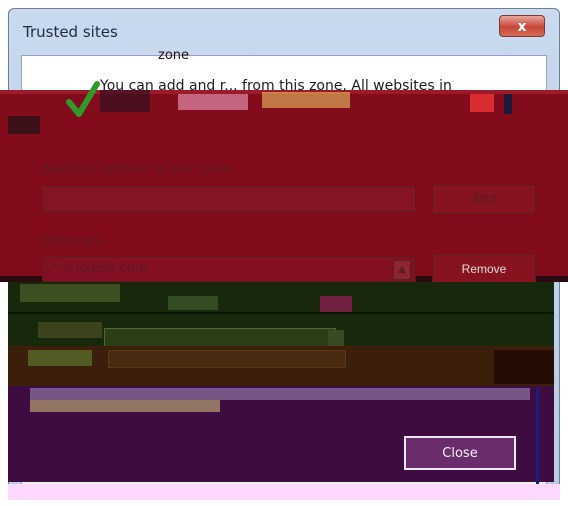 The width and height of the screenshot is (568, 506). What do you see at coordinates (229, 269) in the screenshot?
I see `websites-list: *.sciquest.com ▲` at bounding box center [229, 269].